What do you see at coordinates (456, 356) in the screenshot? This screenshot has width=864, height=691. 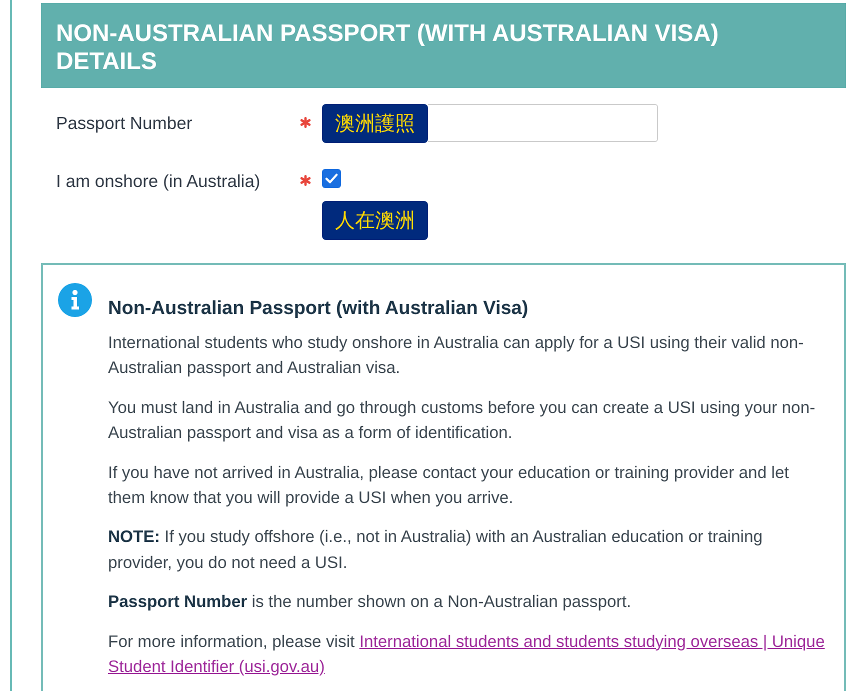 I see `info-paragraph: International students who study onshore in Australia can apply for a USI using their valid non- Australian passport and Australian visa.` at bounding box center [456, 356].